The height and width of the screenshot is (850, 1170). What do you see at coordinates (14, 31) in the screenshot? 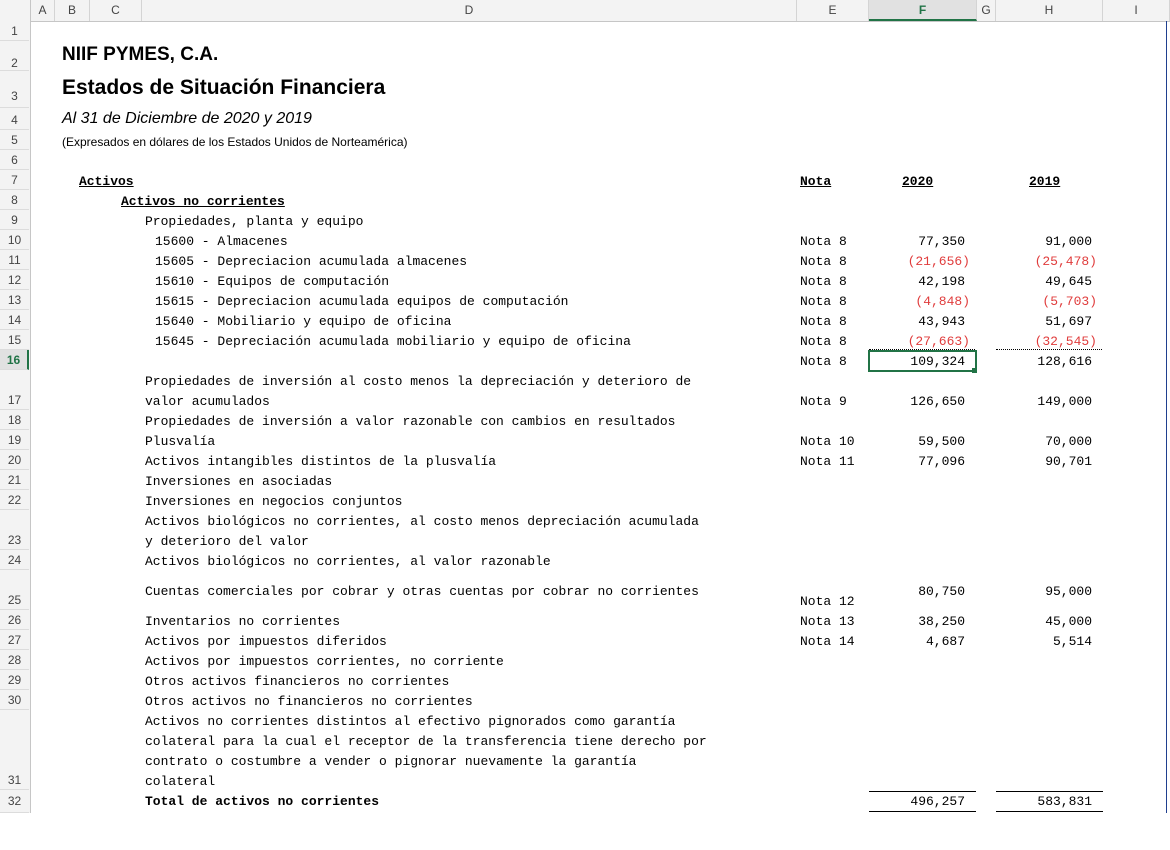
I see `row-header: 1` at bounding box center [14, 31].